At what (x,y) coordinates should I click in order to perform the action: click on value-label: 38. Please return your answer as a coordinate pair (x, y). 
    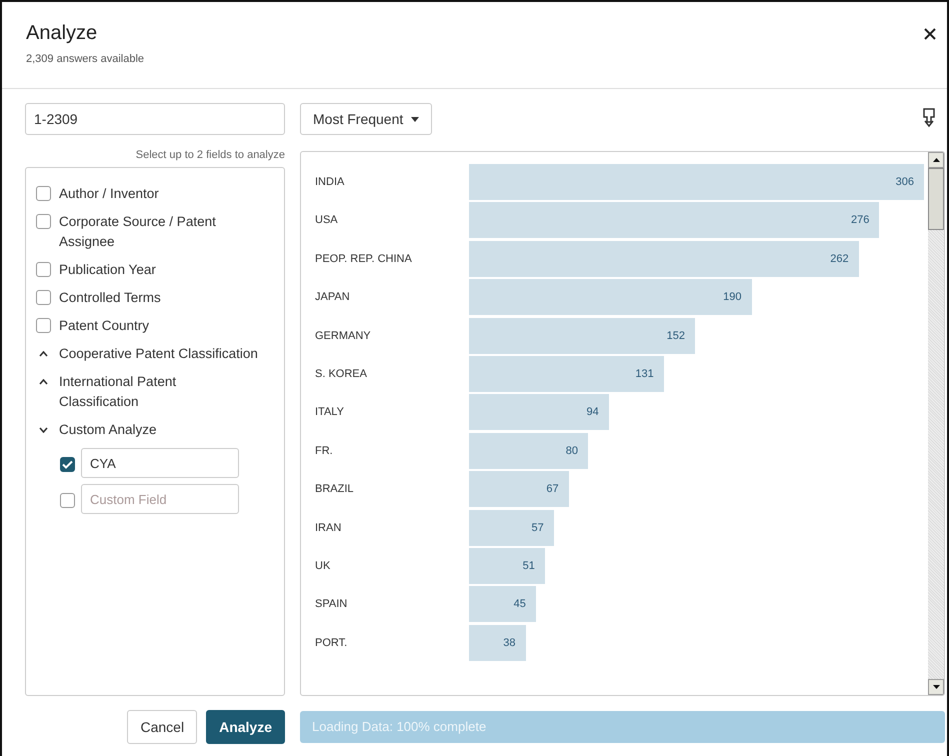
    Looking at the image, I should click on (509, 642).